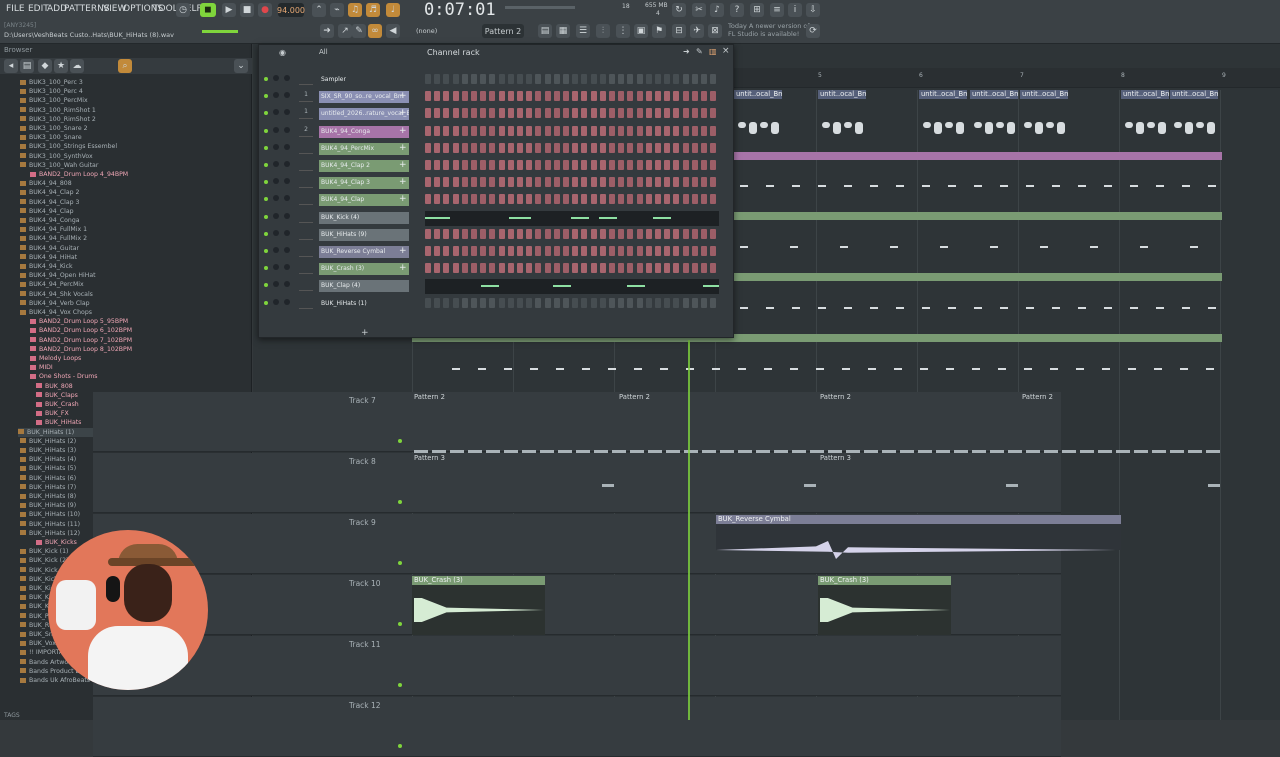 Image resolution: width=1280 pixels, height=757 pixels. What do you see at coordinates (679, 31) in the screenshot?
I see `touch-keyboard-icon: ⊟` at bounding box center [679, 31].